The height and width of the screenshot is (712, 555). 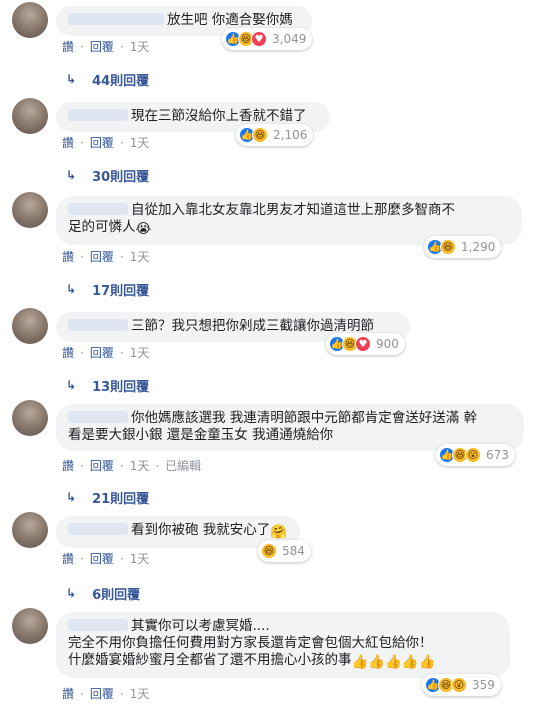 What do you see at coordinates (120, 497) in the screenshot?
I see `replies-count: 21則回覆` at bounding box center [120, 497].